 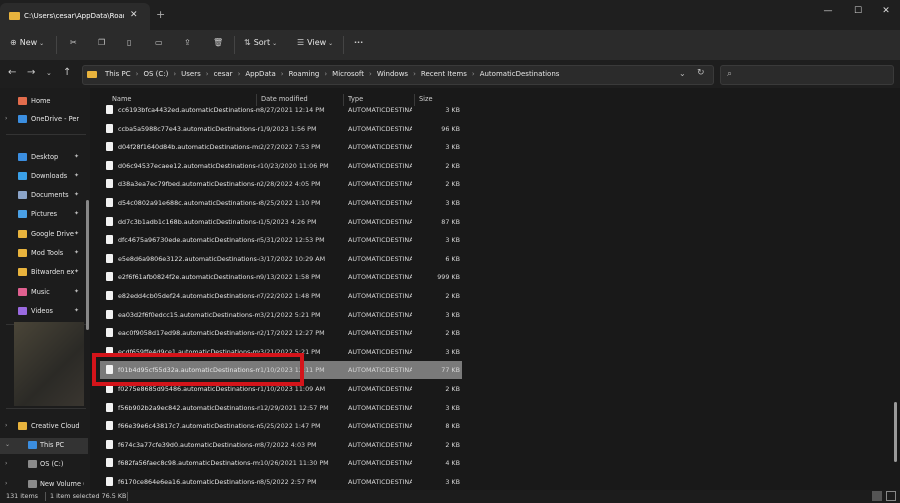 What do you see at coordinates (134, 15) in the screenshot?
I see `tab-close-icon: ✕` at bounding box center [134, 15].